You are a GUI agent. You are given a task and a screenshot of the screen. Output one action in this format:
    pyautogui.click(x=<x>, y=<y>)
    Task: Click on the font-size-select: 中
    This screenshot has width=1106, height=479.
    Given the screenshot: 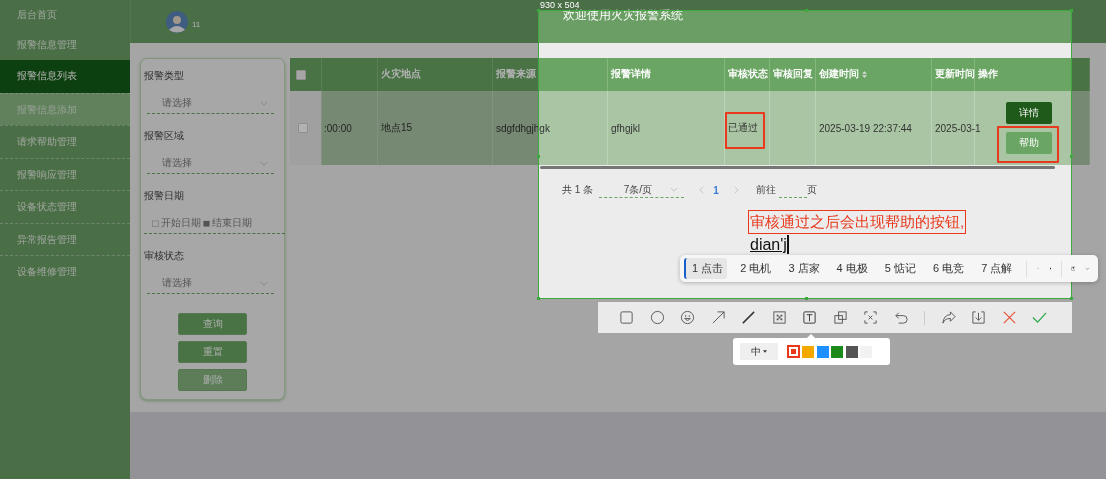 What is the action you would take?
    pyautogui.click(x=759, y=351)
    